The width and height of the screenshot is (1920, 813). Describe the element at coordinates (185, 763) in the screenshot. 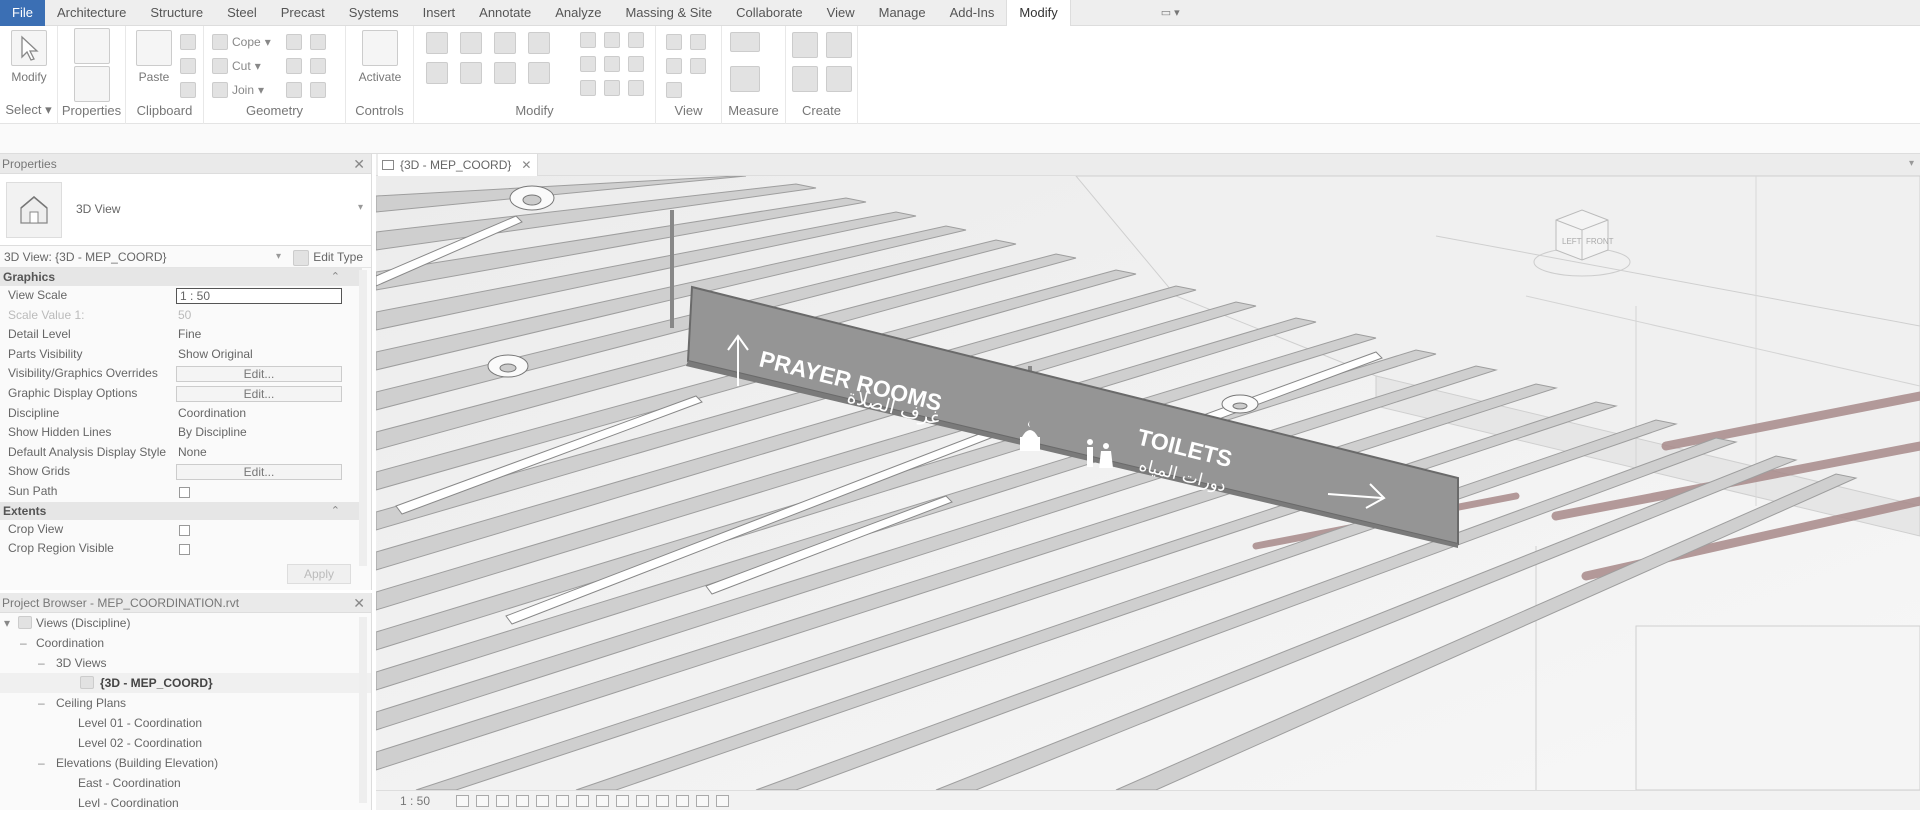

I see `tree-item: – Elevations (Building Elevation)` at that location.